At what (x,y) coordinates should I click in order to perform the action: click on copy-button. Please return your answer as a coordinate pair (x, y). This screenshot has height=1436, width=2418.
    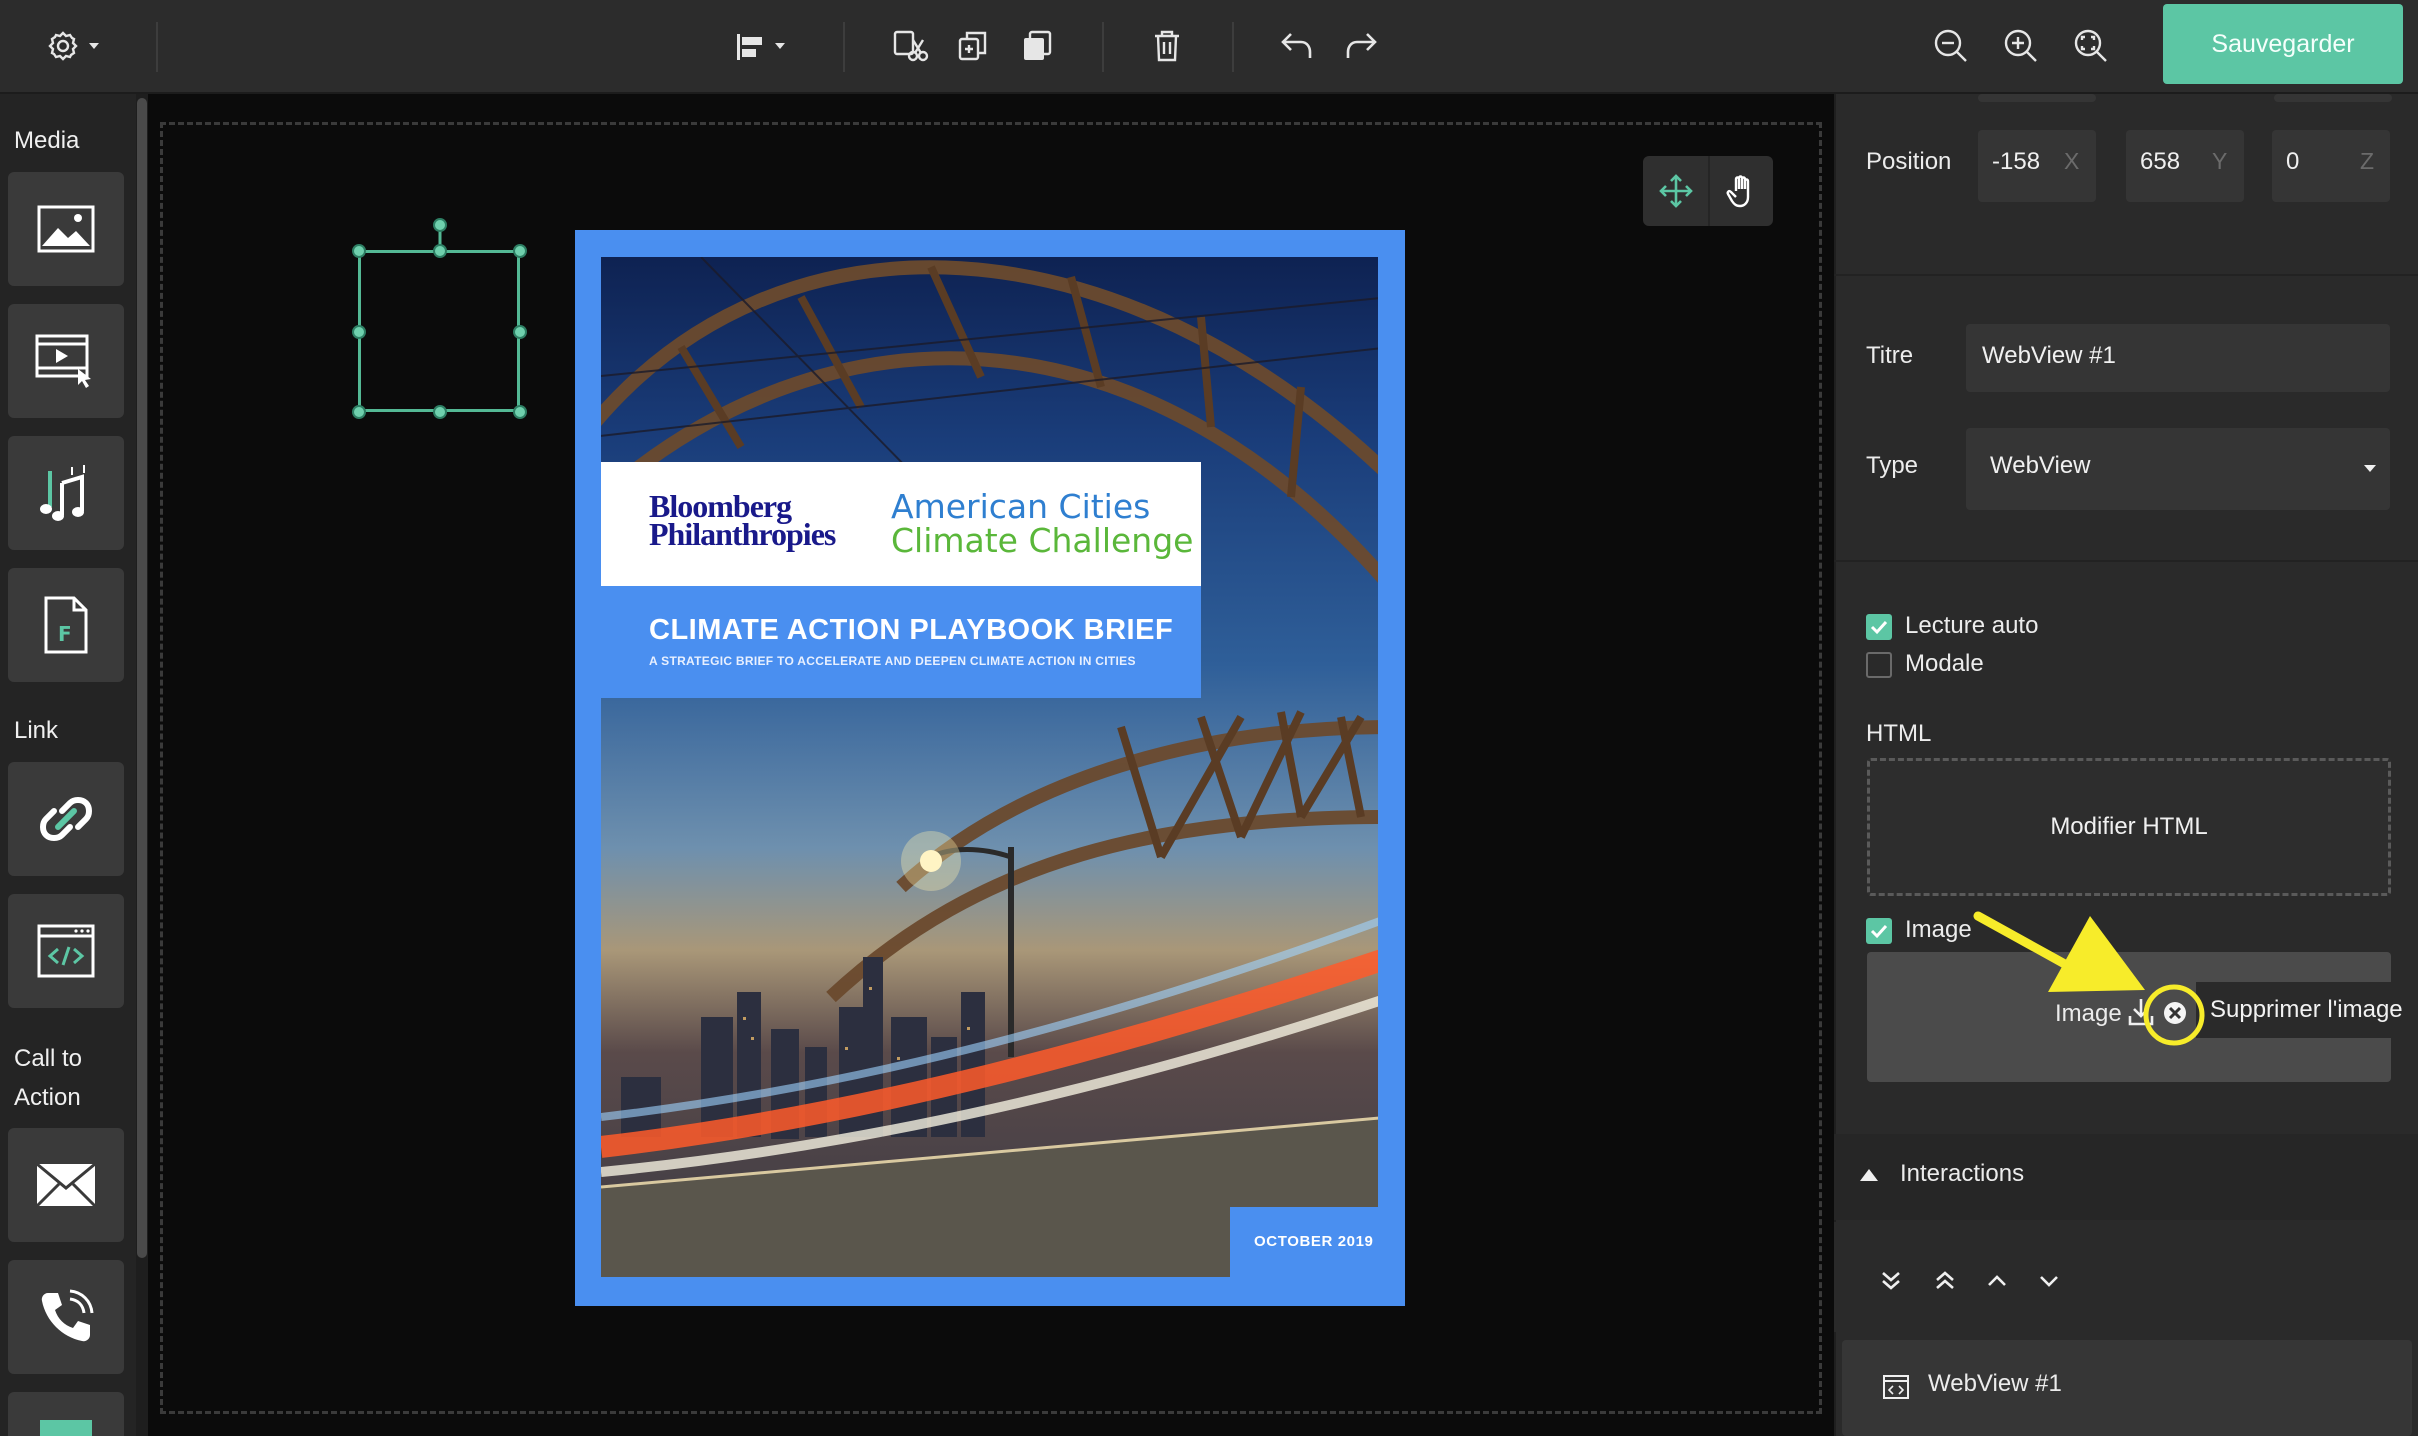
    Looking at the image, I should click on (973, 46).